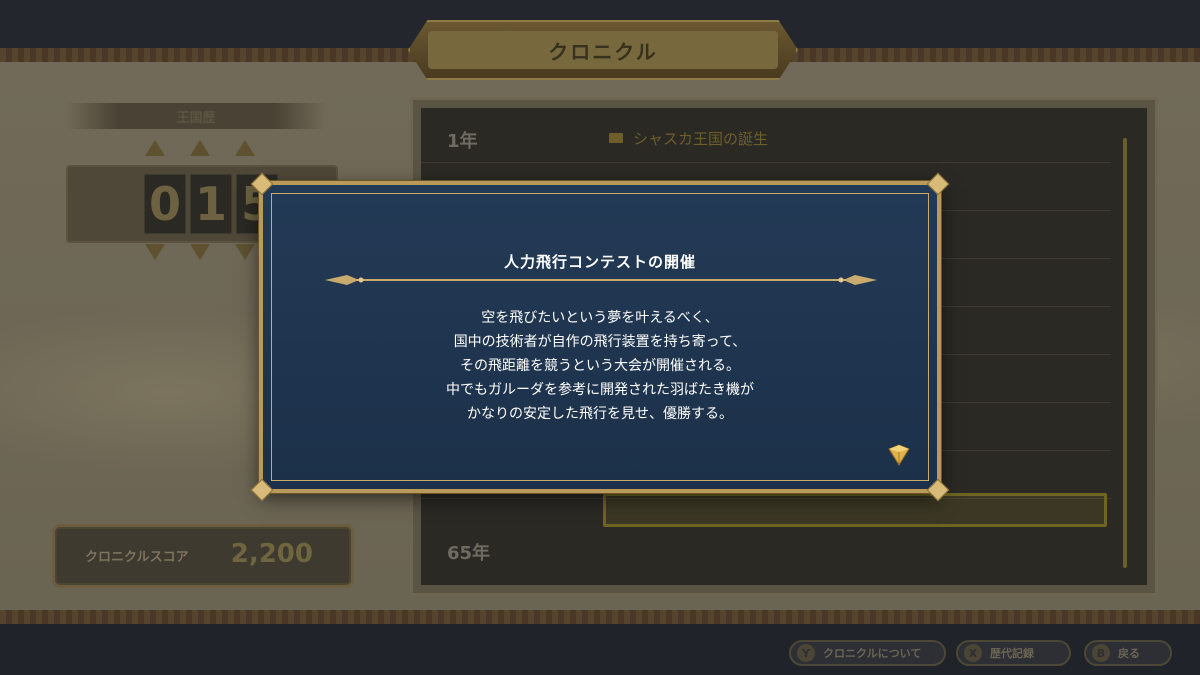  I want to click on back-label: 戻る, so click(1129, 653).